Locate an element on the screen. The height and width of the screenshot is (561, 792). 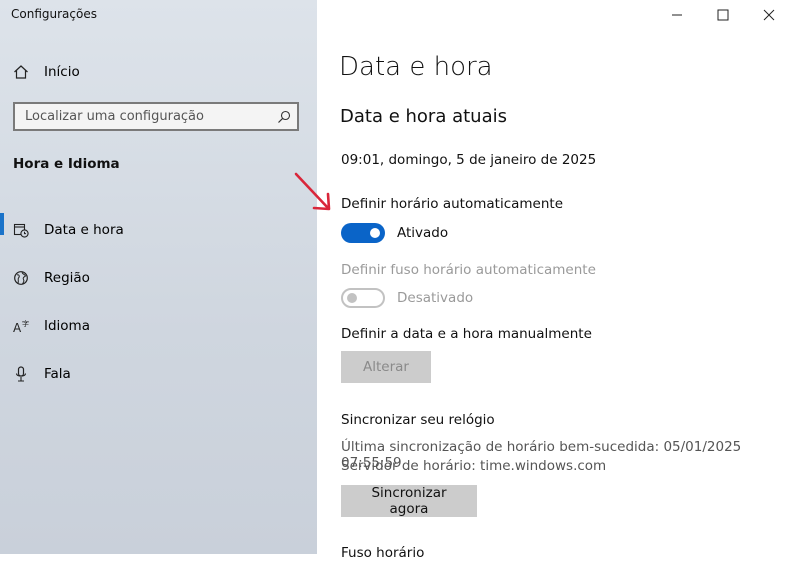
svg-text: A is located at coordinates (17, 327).